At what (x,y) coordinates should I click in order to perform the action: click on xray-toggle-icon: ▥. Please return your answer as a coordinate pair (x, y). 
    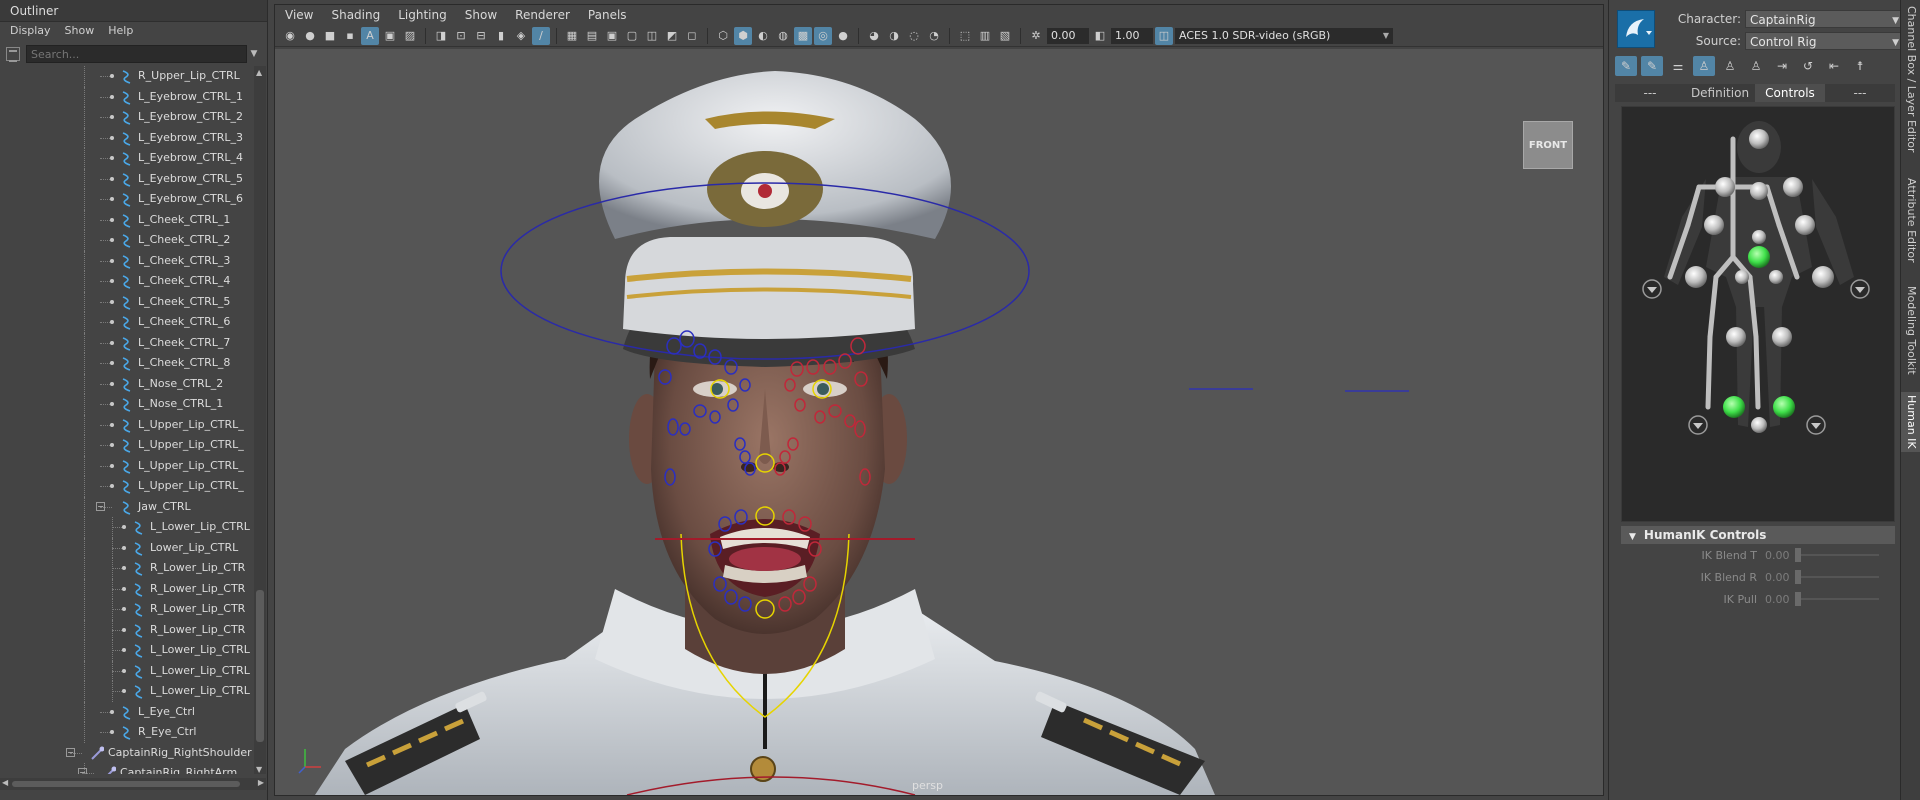
    Looking at the image, I should click on (985, 36).